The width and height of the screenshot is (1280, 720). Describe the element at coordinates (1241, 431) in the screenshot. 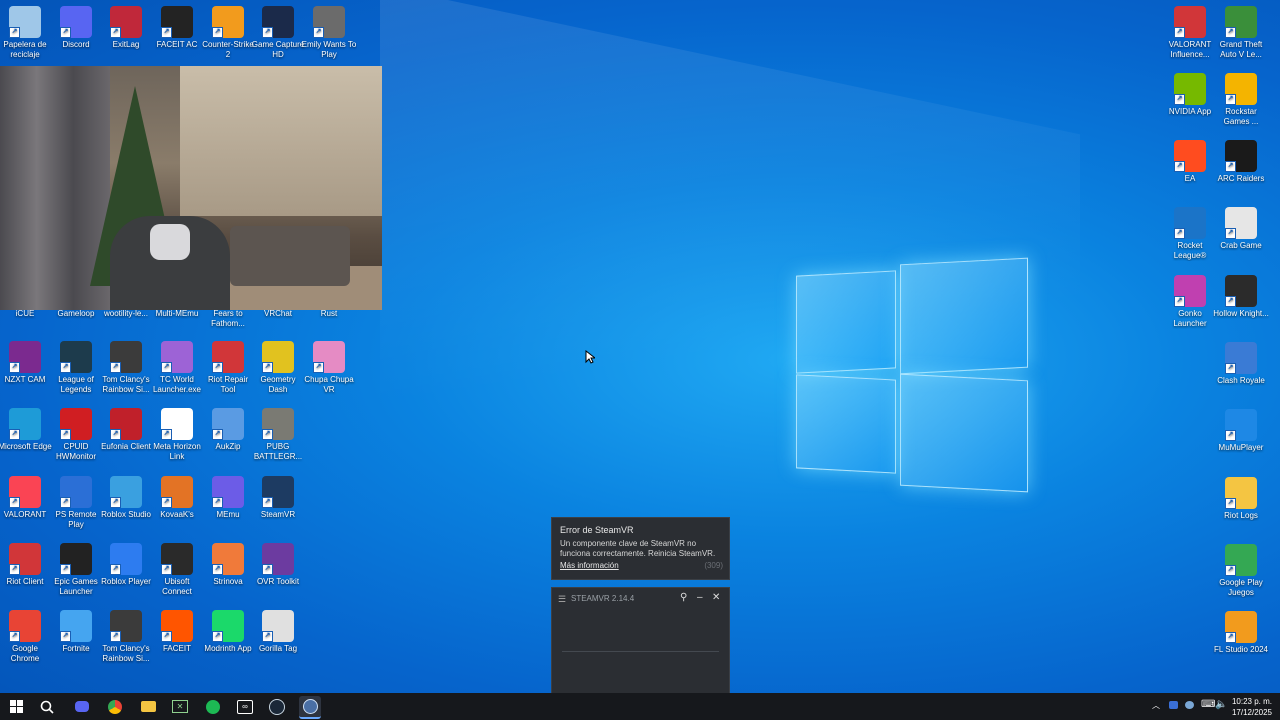

I see `desktop-icon: ↗ MuMuPlayer` at that location.